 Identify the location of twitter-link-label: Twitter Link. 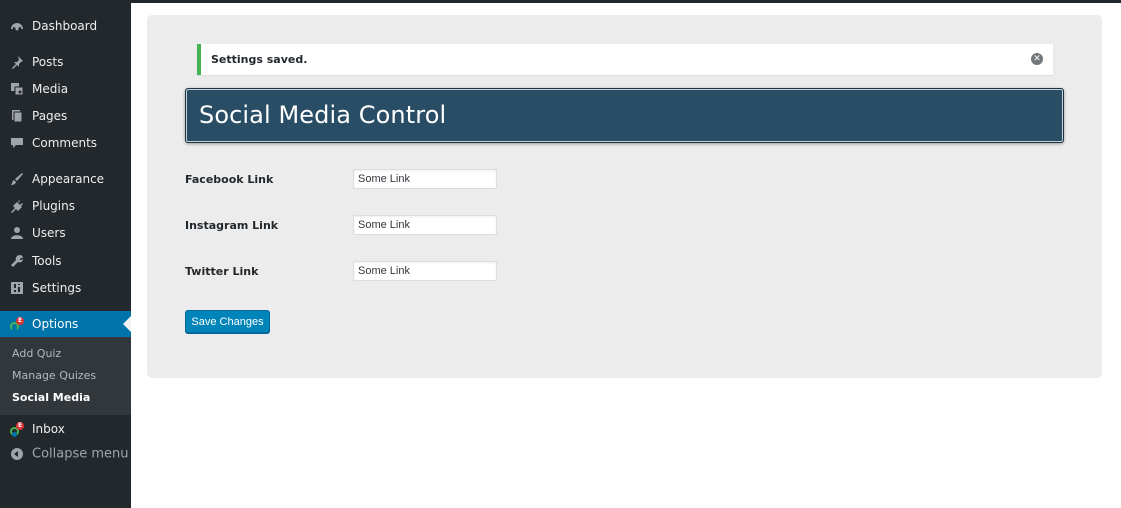
(222, 271).